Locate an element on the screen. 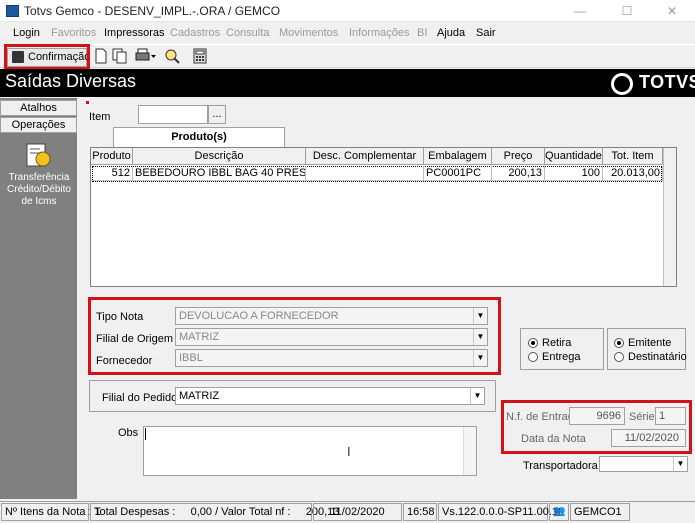  data-nota-input: 11/02/2020 is located at coordinates (648, 438).